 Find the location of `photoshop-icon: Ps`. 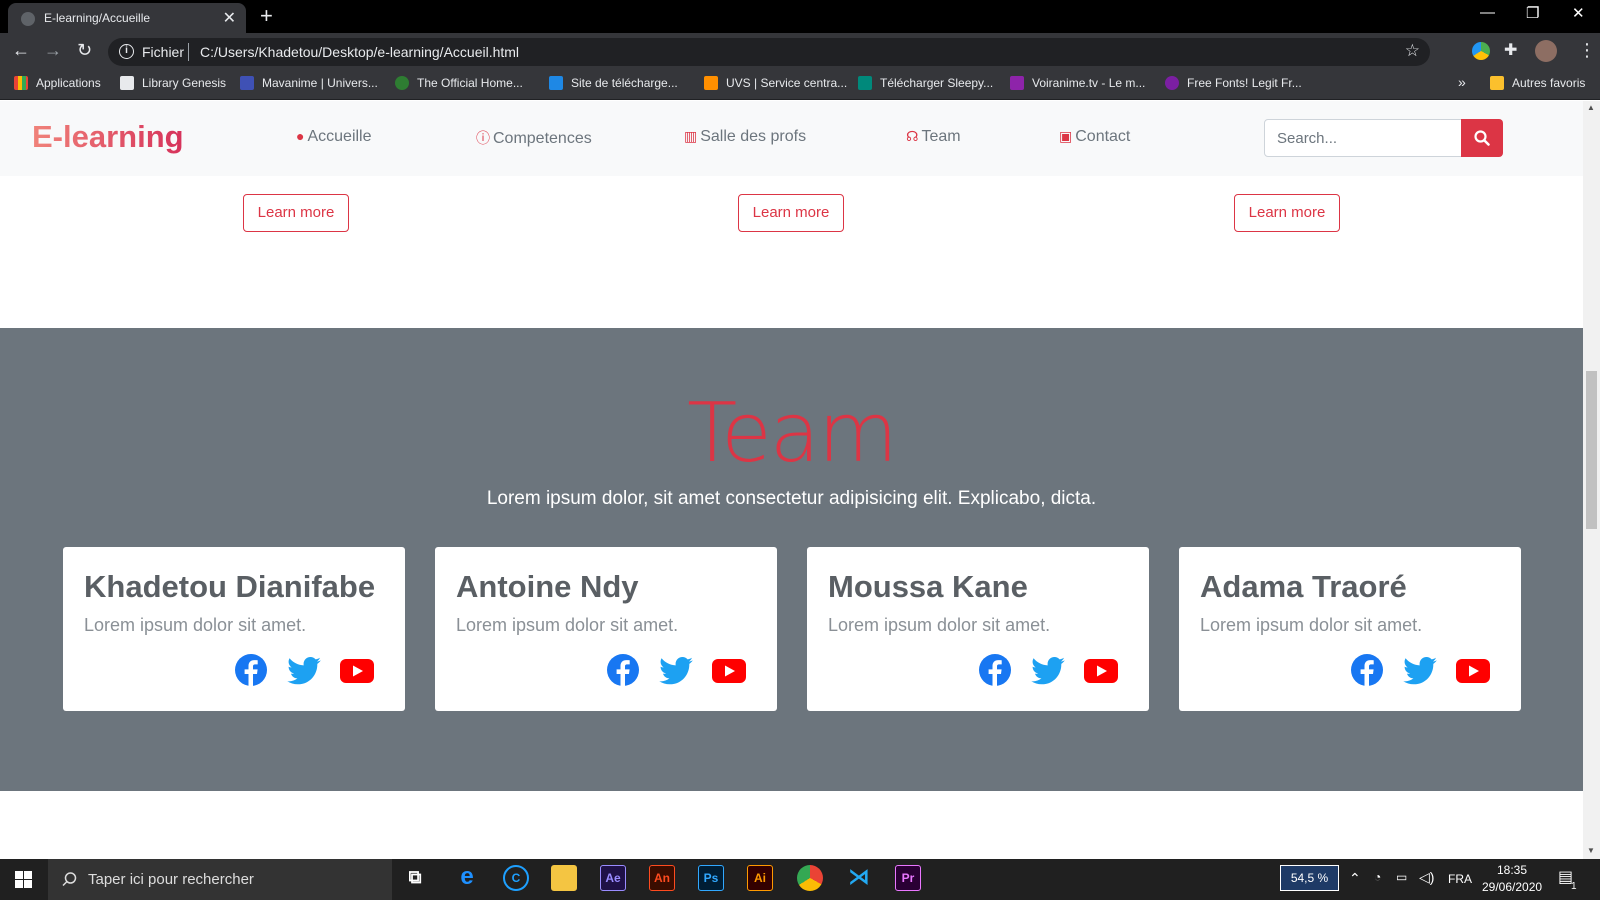

photoshop-icon: Ps is located at coordinates (711, 878).